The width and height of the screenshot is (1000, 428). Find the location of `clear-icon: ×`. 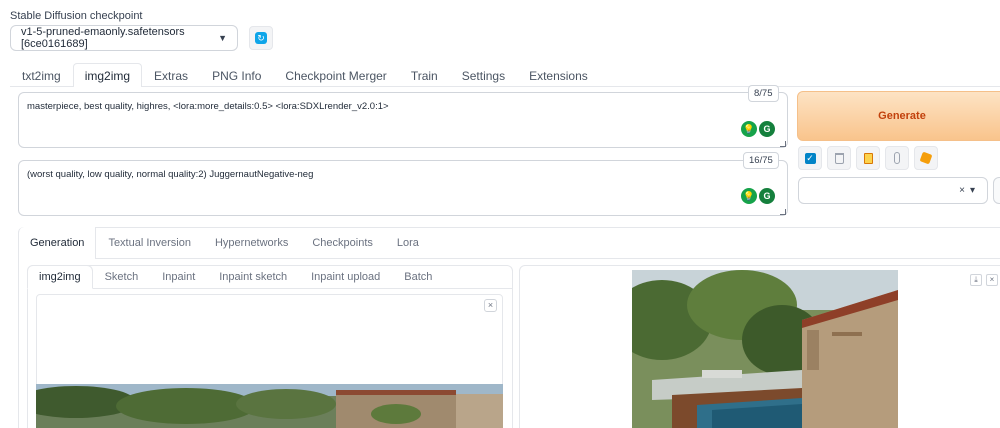

clear-icon: × is located at coordinates (962, 190).